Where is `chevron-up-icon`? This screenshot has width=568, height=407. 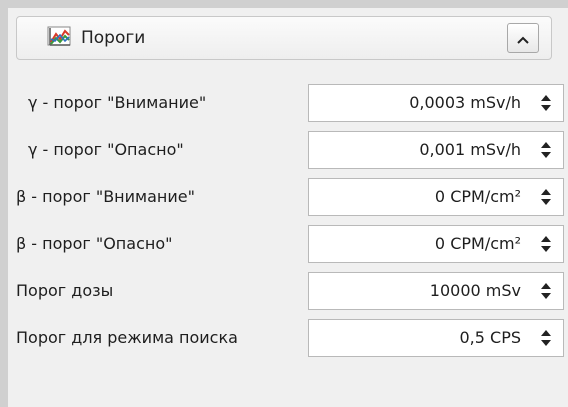 chevron-up-icon is located at coordinates (523, 38).